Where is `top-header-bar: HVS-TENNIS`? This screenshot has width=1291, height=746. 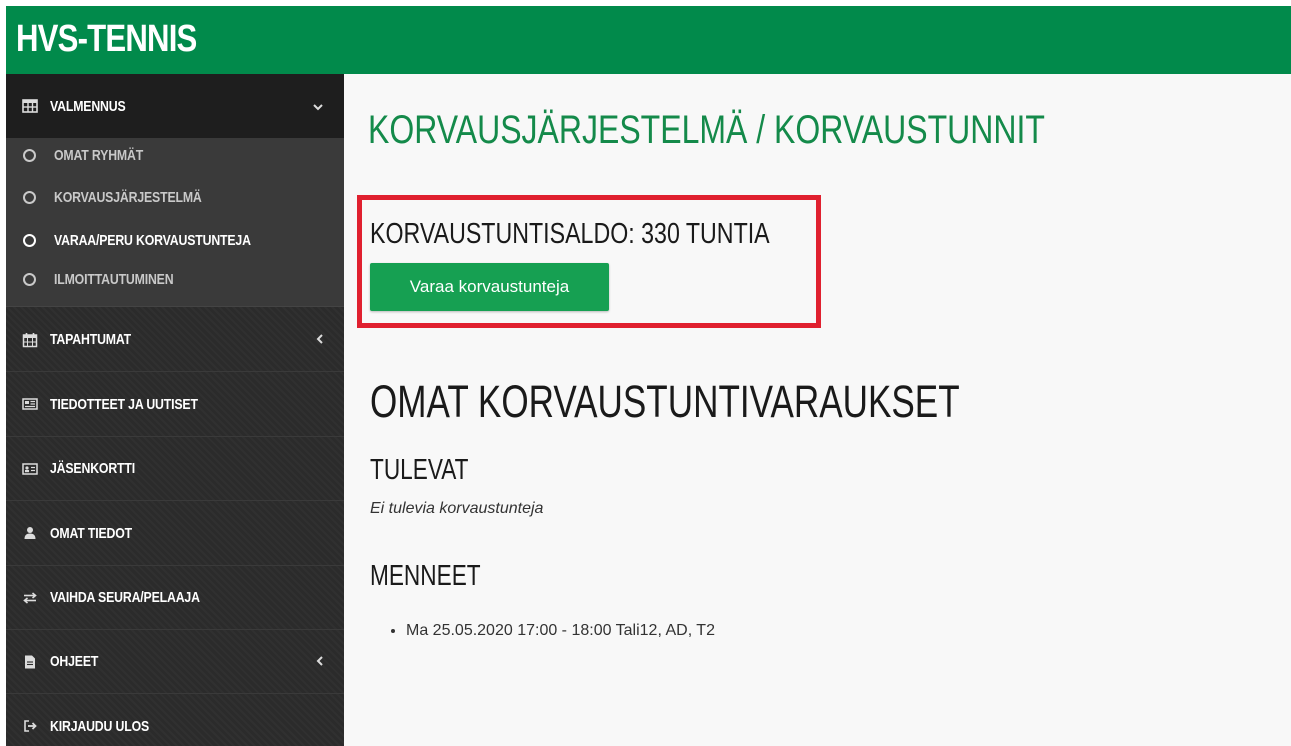 top-header-bar: HVS-TENNIS is located at coordinates (648, 40).